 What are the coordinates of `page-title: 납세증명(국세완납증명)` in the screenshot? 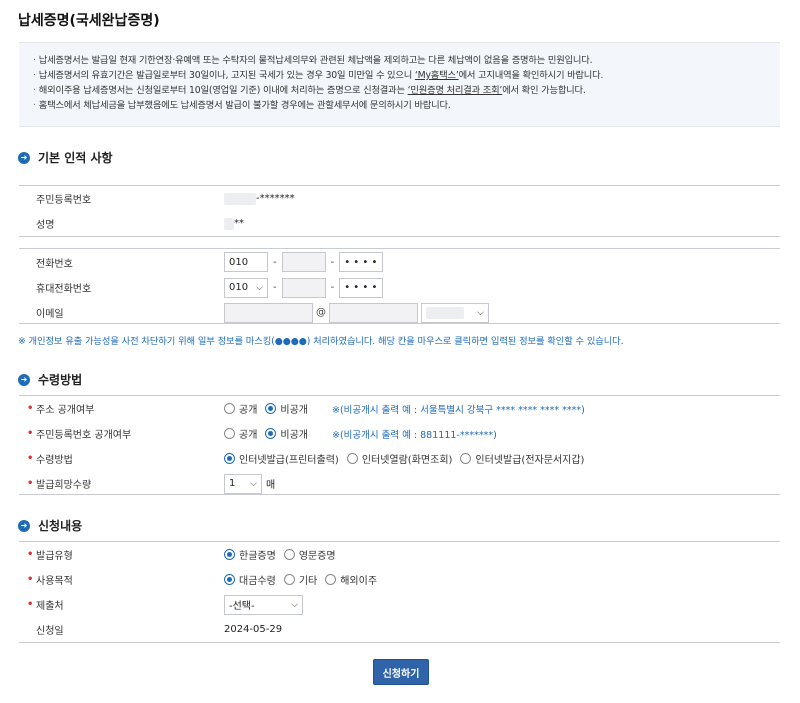 It's located at (89, 21).